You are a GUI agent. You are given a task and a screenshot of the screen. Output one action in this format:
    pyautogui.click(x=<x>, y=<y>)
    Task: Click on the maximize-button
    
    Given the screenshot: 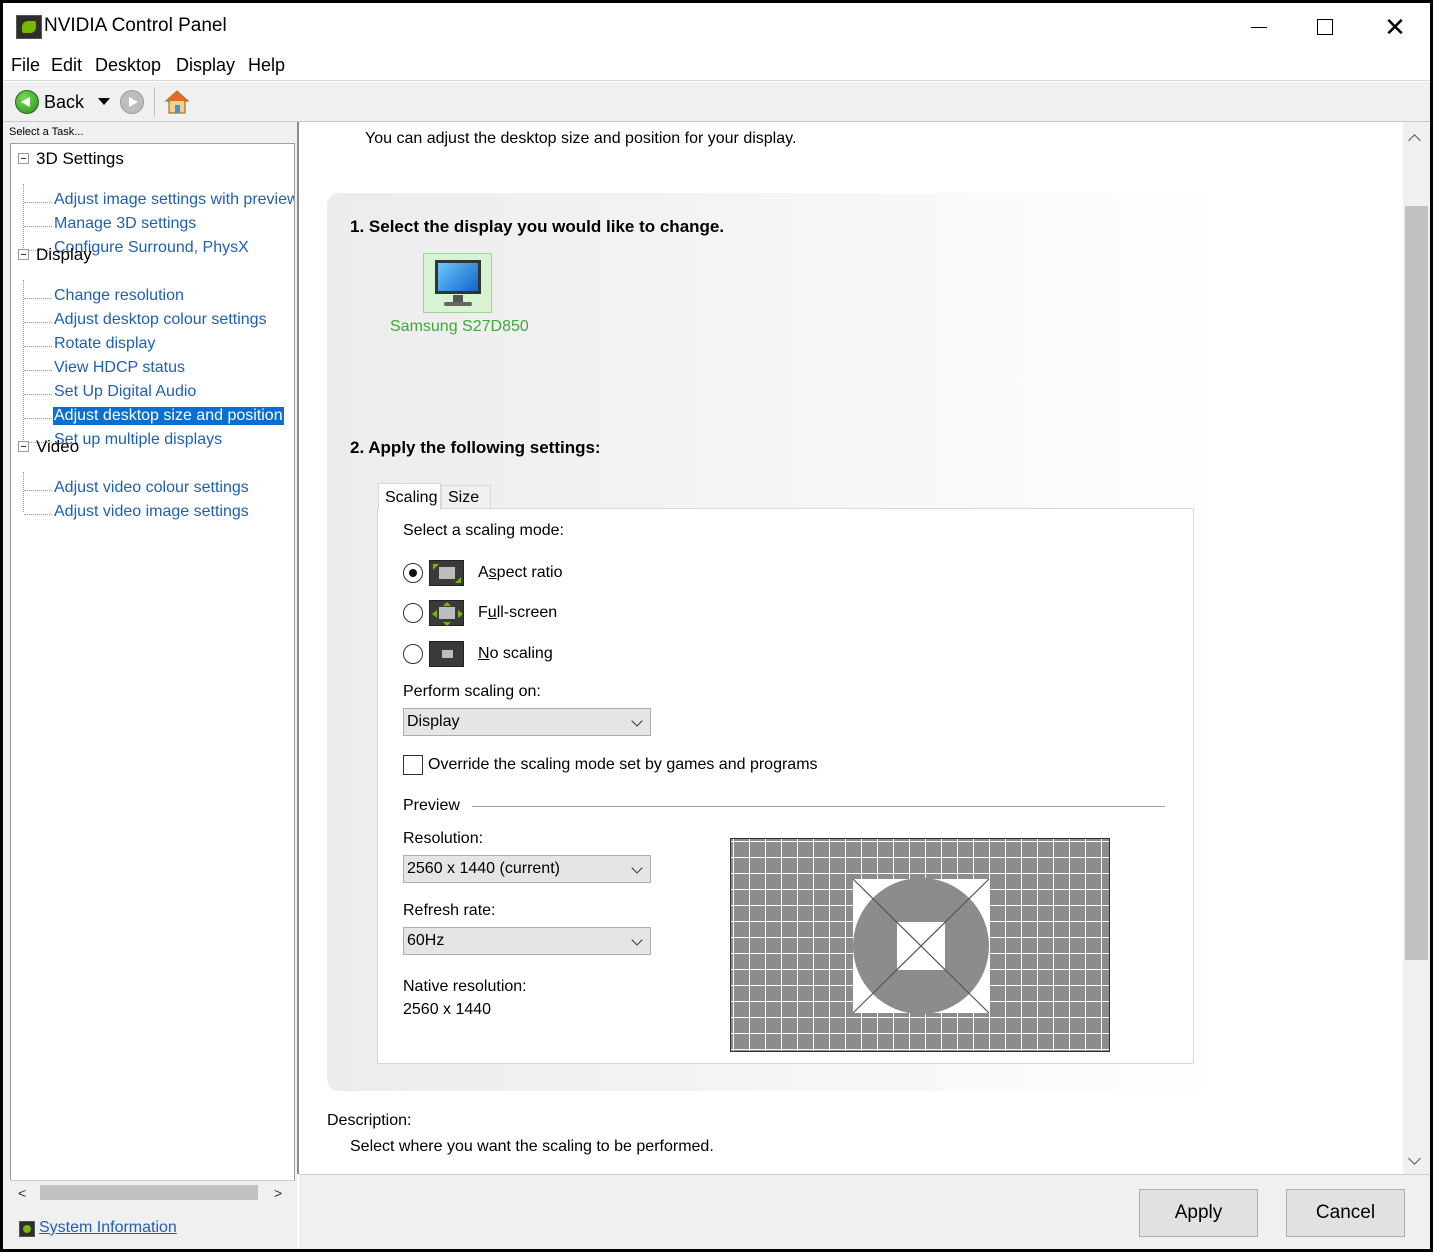 What is the action you would take?
    pyautogui.click(x=1325, y=27)
    